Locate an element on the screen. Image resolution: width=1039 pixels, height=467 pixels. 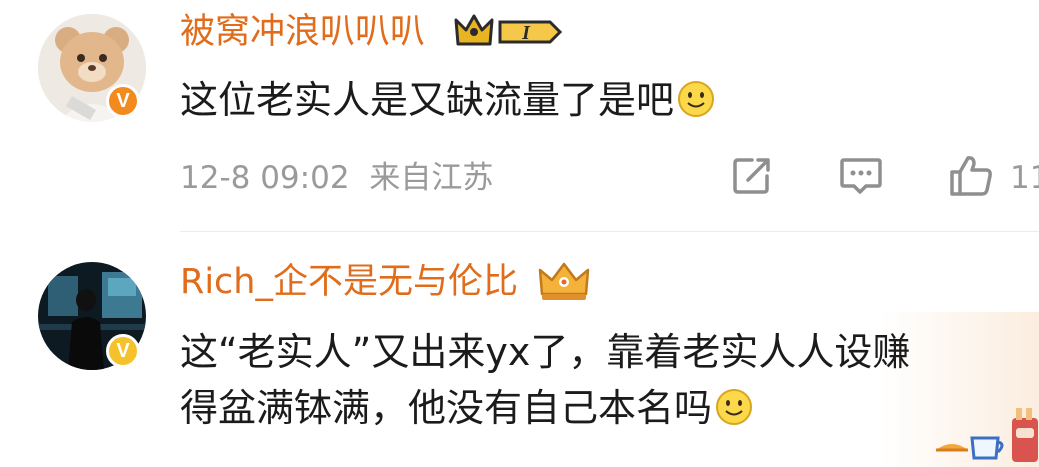
comment-text-line: 得盆满钵满，他没有自己本名吗 is located at coordinates (446, 408).